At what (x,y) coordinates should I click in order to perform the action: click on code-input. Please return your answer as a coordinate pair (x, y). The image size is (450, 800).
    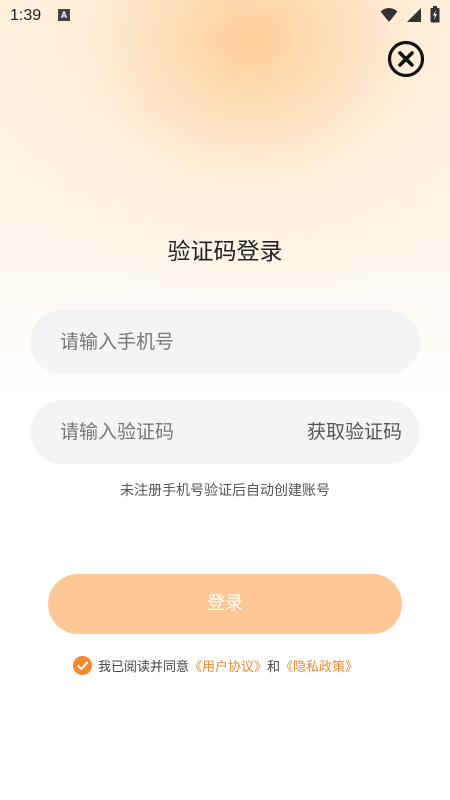
    Looking at the image, I should click on (175, 432).